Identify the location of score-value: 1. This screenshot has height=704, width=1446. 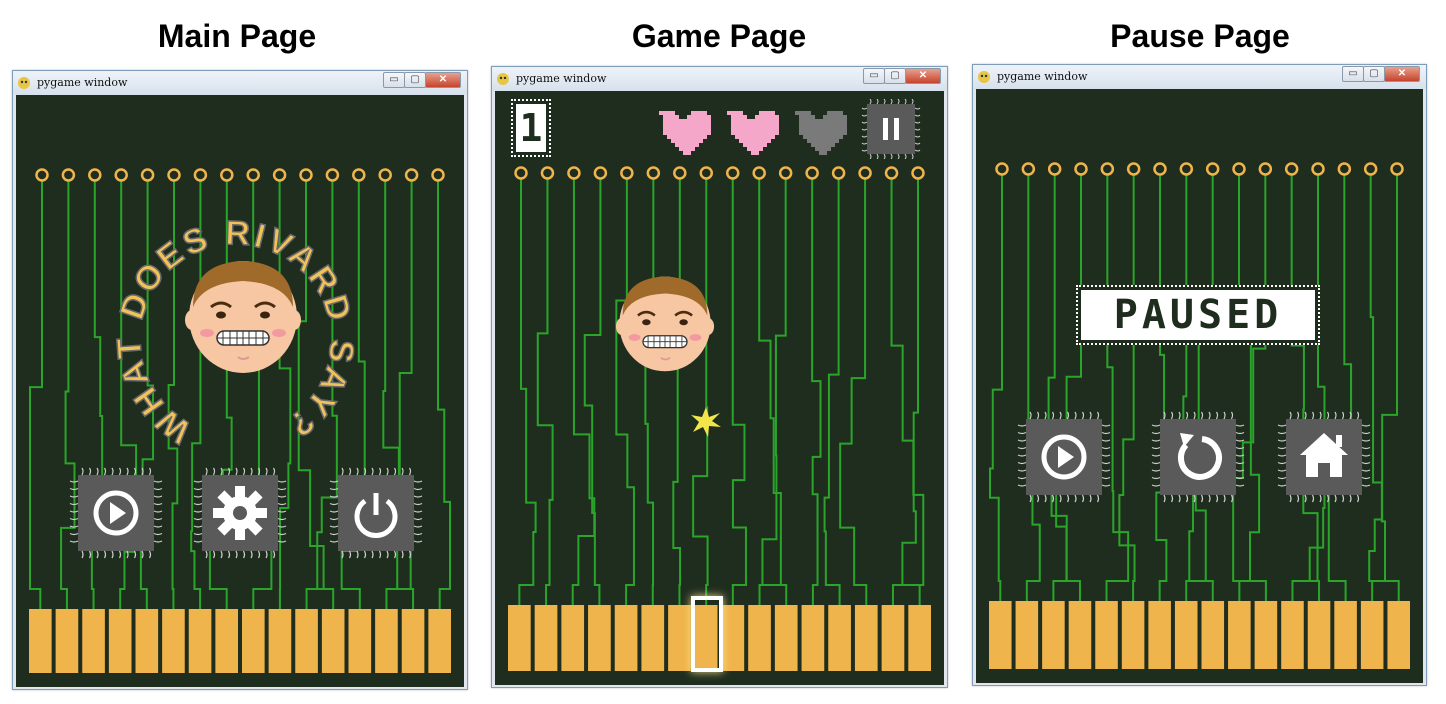
(531, 128).